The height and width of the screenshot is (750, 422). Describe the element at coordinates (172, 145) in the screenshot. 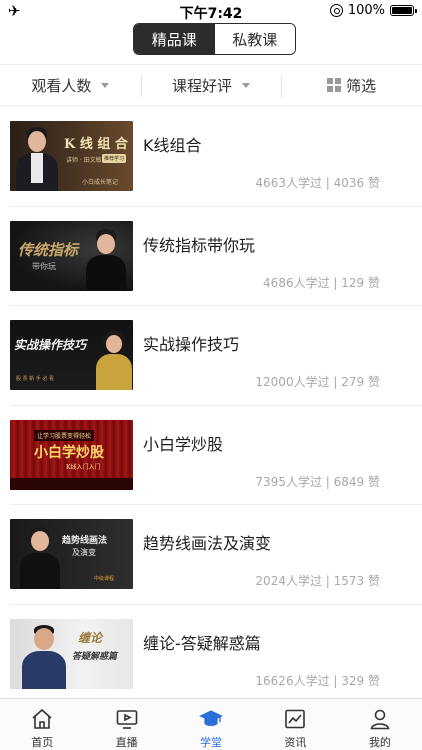

I see `course-title: K线组合` at that location.